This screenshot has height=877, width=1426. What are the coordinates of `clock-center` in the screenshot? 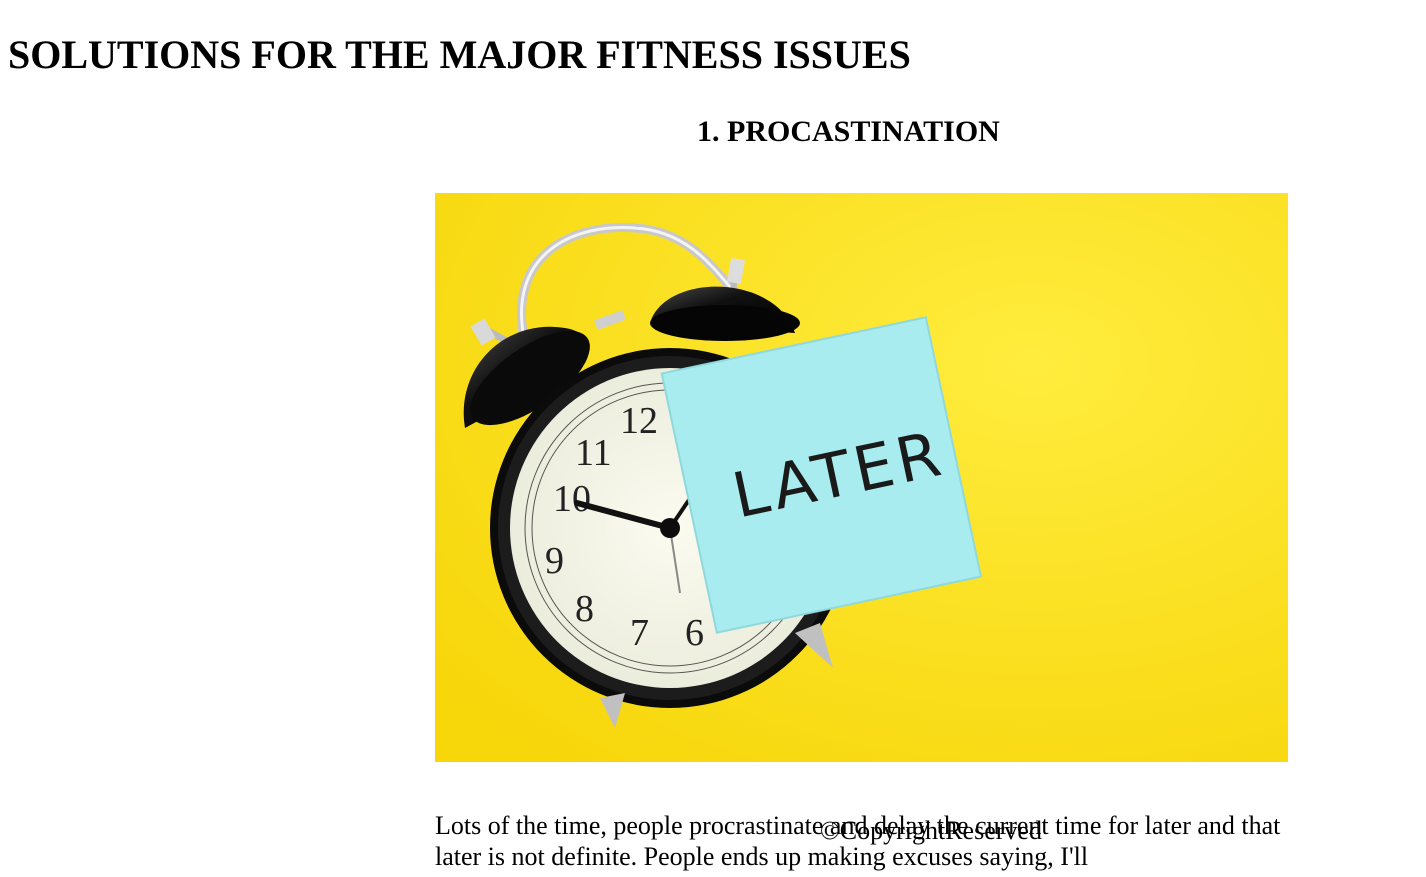 It's located at (670, 528).